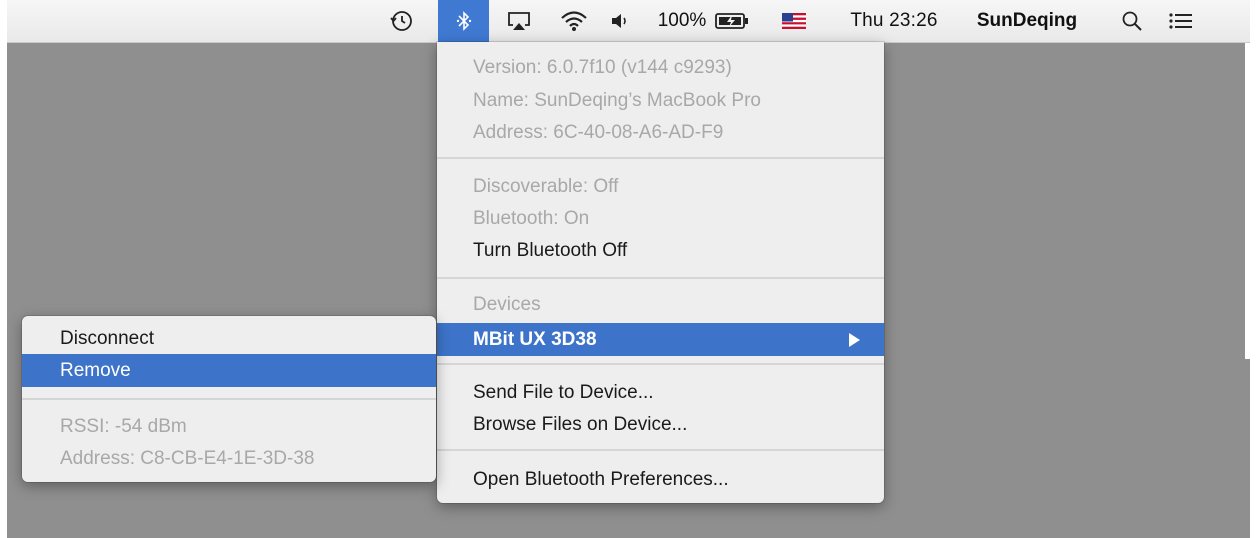 This screenshot has width=1257, height=538. Describe the element at coordinates (854, 340) in the screenshot. I see `submenu-arrow-icon` at that location.